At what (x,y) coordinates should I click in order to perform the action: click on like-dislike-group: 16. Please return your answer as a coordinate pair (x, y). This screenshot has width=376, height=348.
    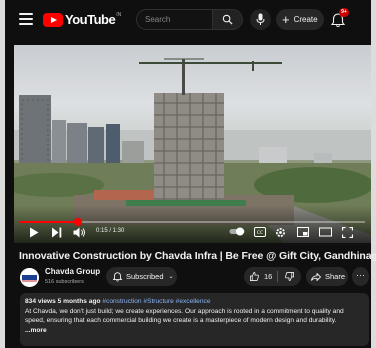
    Looking at the image, I should click on (272, 276).